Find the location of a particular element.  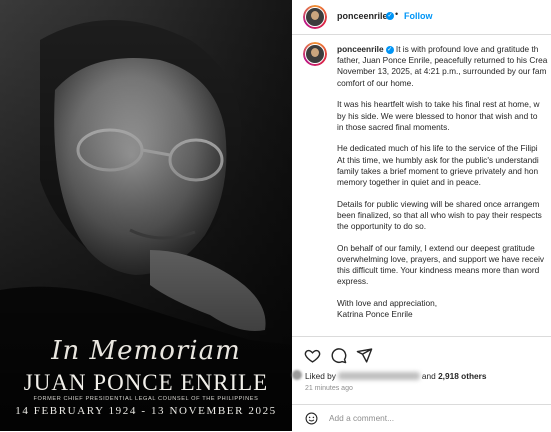

avatar is located at coordinates (315, 17).